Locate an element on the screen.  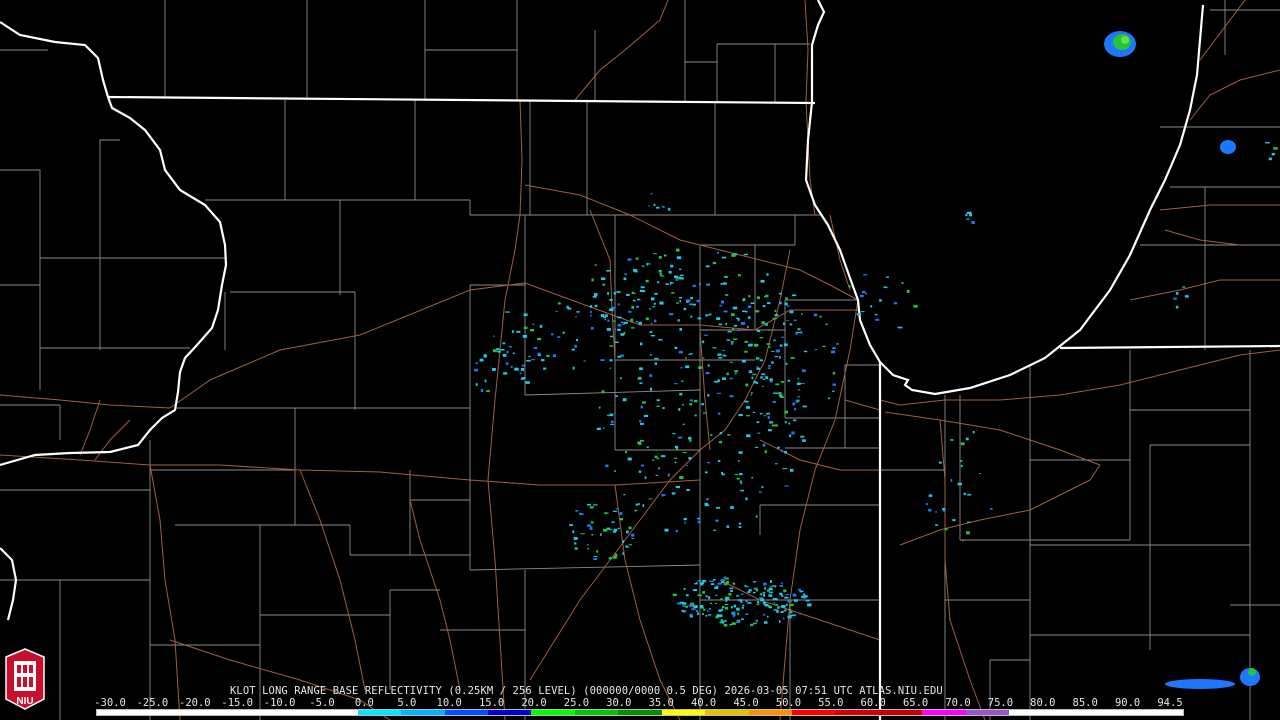
scale-label: 70.0 is located at coordinates (958, 703).